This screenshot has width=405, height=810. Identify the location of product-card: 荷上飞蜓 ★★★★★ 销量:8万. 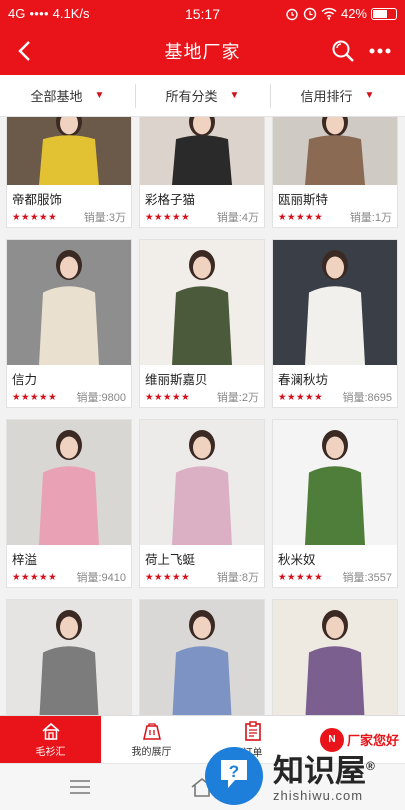
(202, 503).